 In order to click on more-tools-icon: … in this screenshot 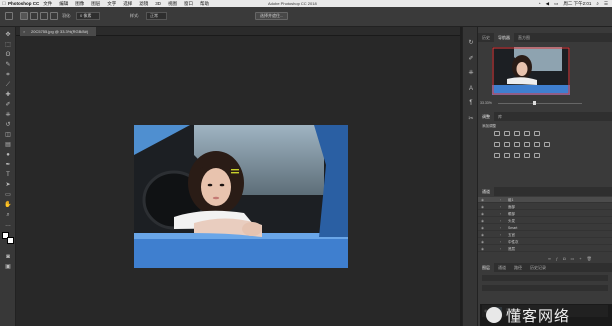, I will do `click(8, 225)`.